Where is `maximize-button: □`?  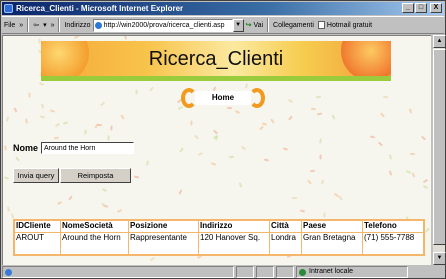
maximize-button: □ is located at coordinates (421, 8).